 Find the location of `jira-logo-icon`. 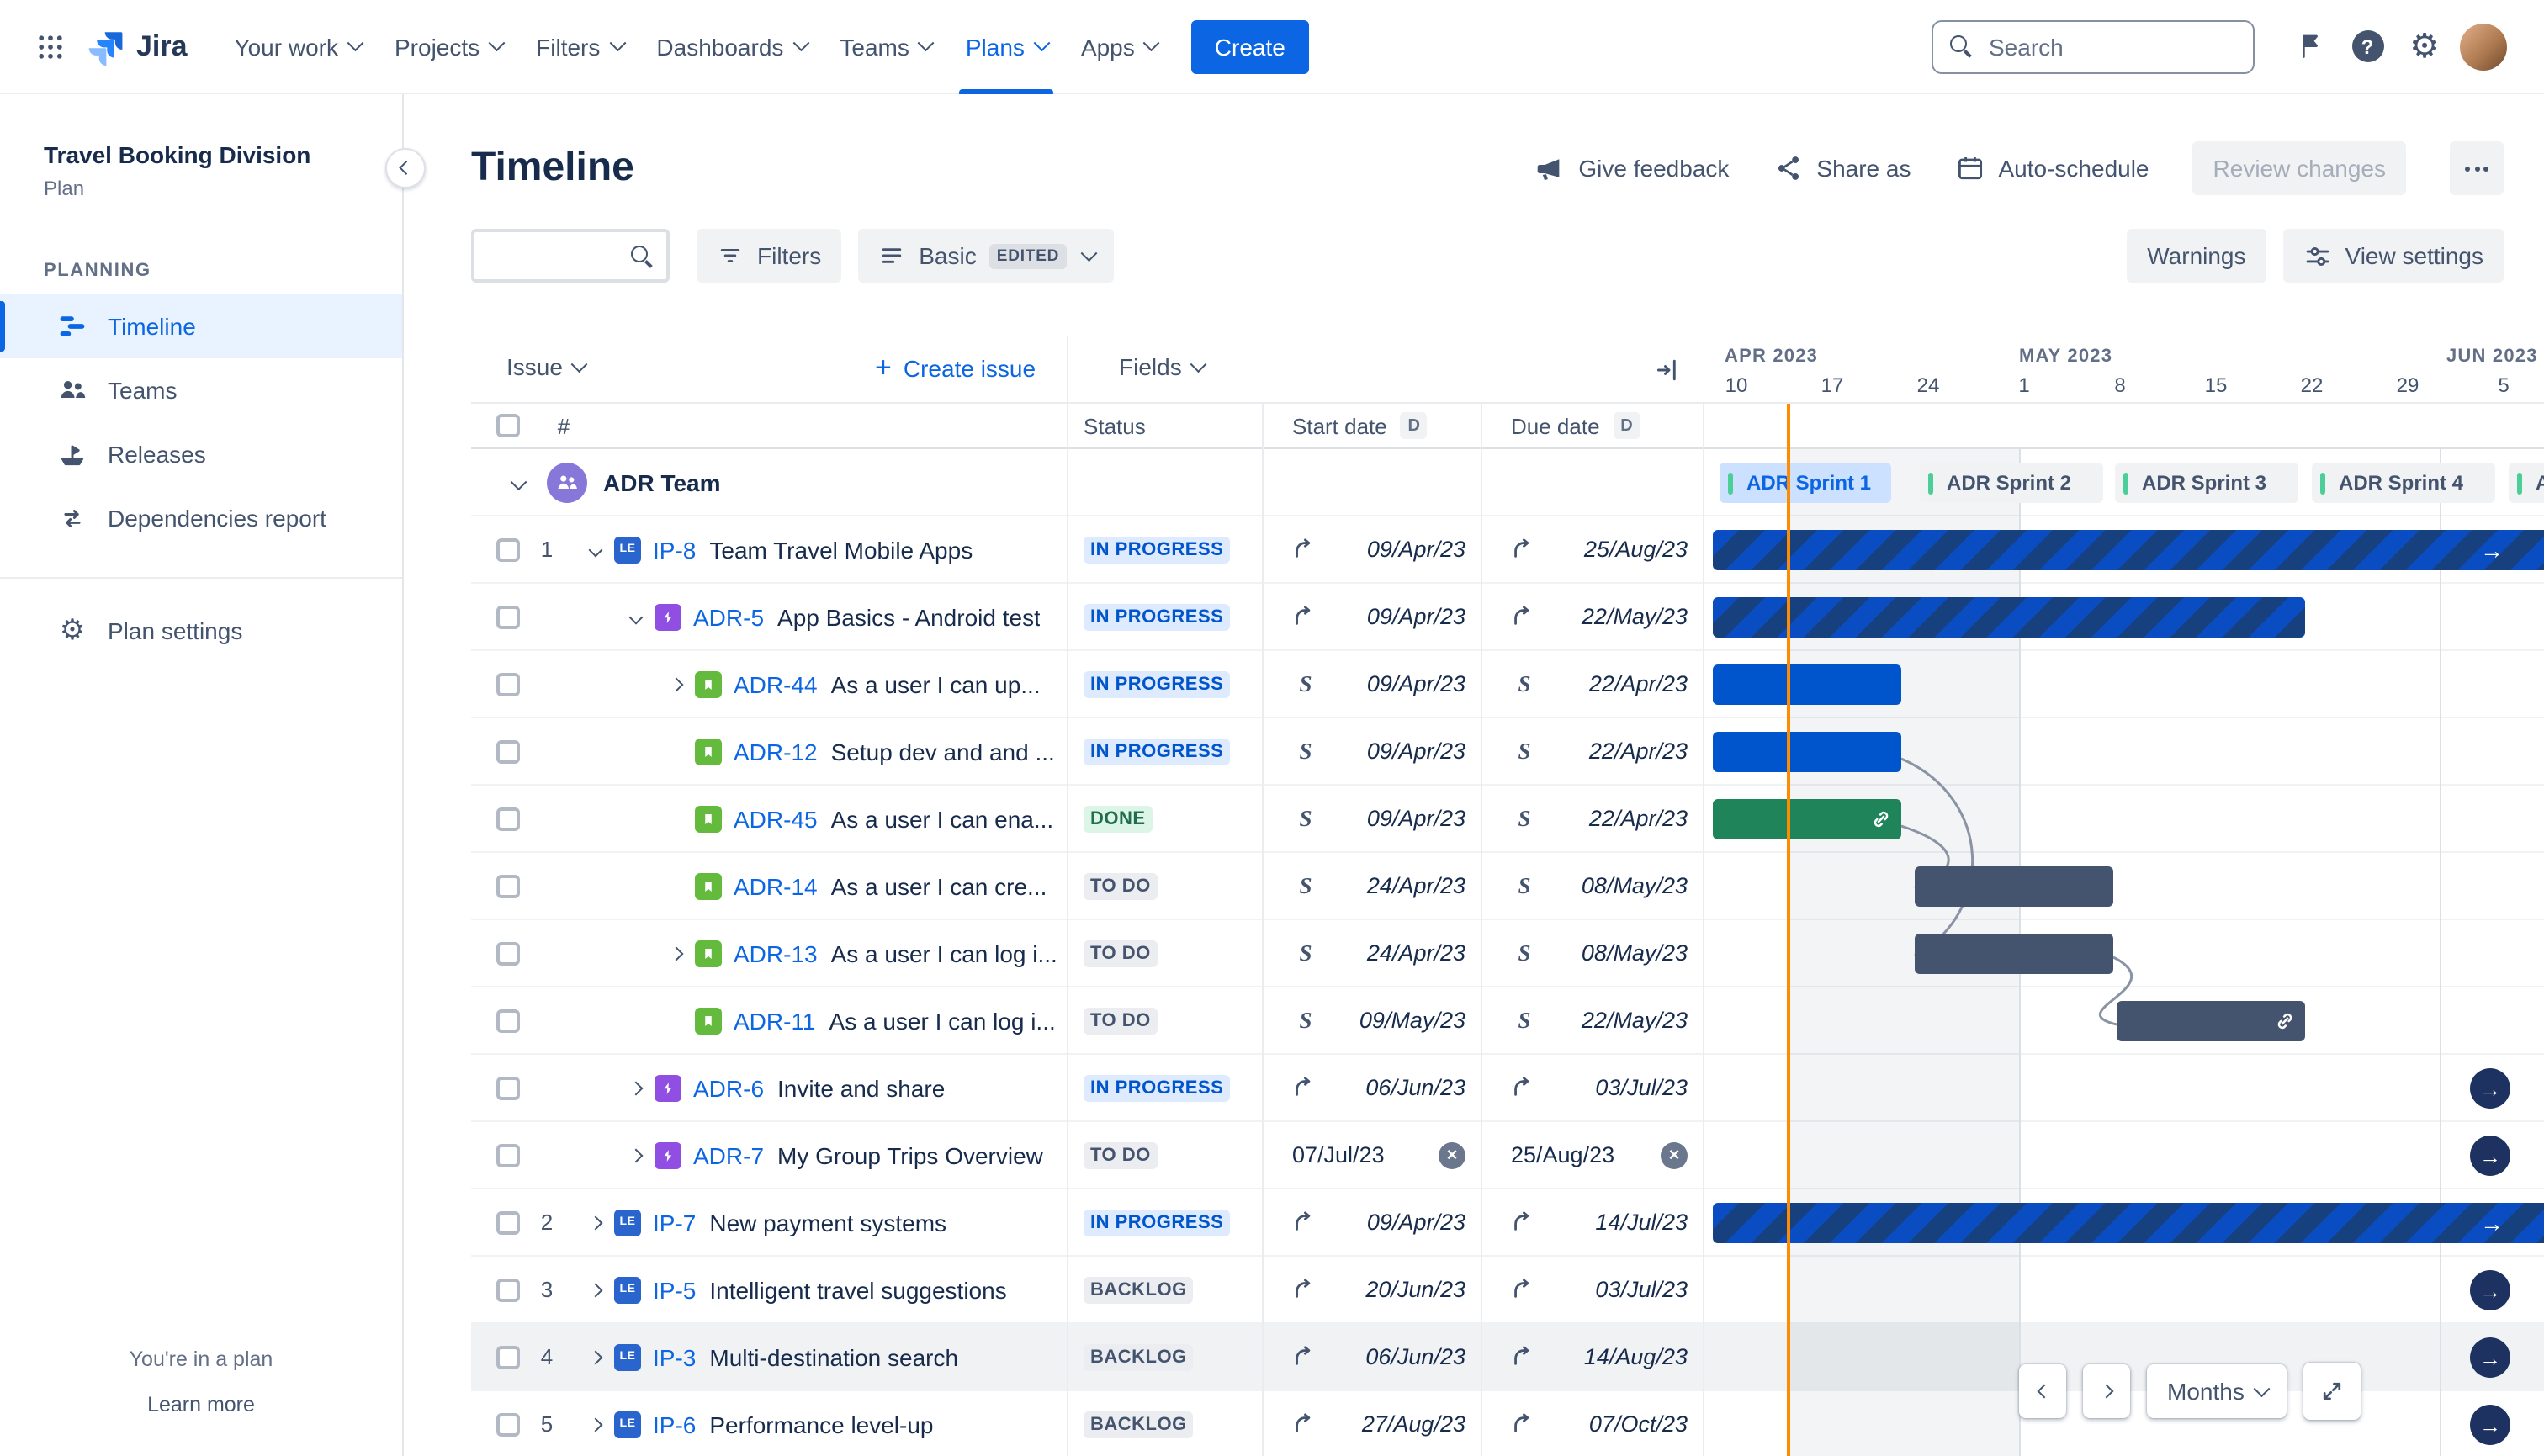

jira-logo-icon is located at coordinates (105, 48).